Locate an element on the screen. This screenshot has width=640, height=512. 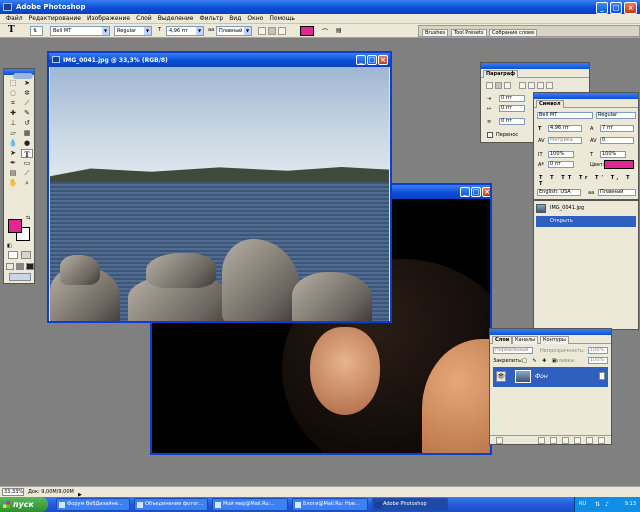
tab-paragraph: Параграф is located at coordinates (501, 74).